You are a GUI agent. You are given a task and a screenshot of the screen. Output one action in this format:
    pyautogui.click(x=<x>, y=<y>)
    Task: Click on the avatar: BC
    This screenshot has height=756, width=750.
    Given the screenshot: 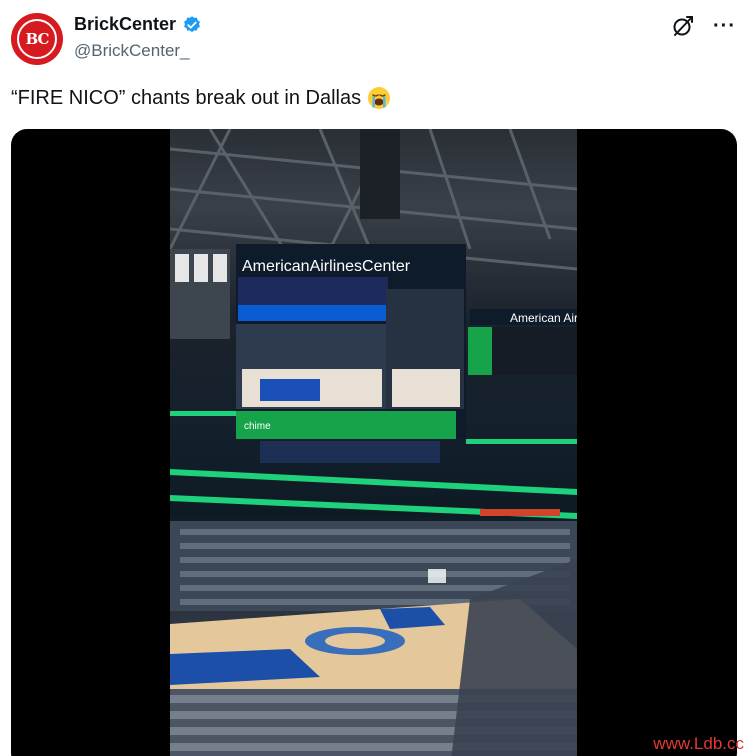 What is the action you would take?
    pyautogui.click(x=37, y=39)
    